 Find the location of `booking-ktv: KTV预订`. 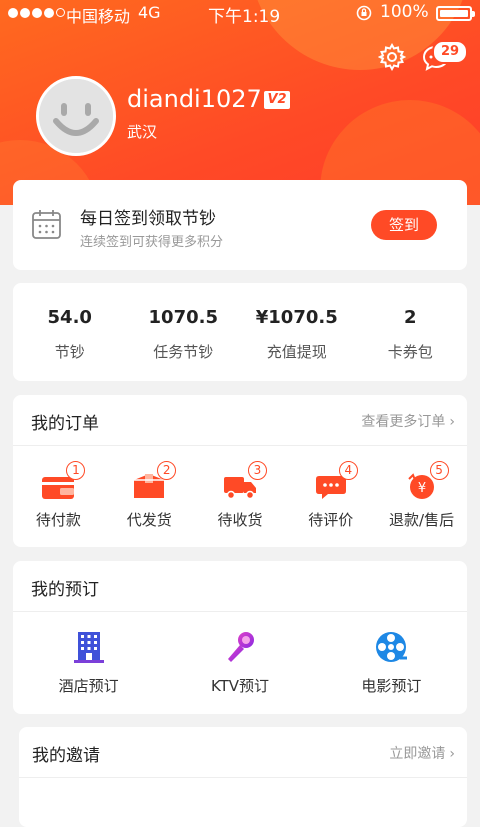

booking-ktv: KTV预订 is located at coordinates (239, 663).